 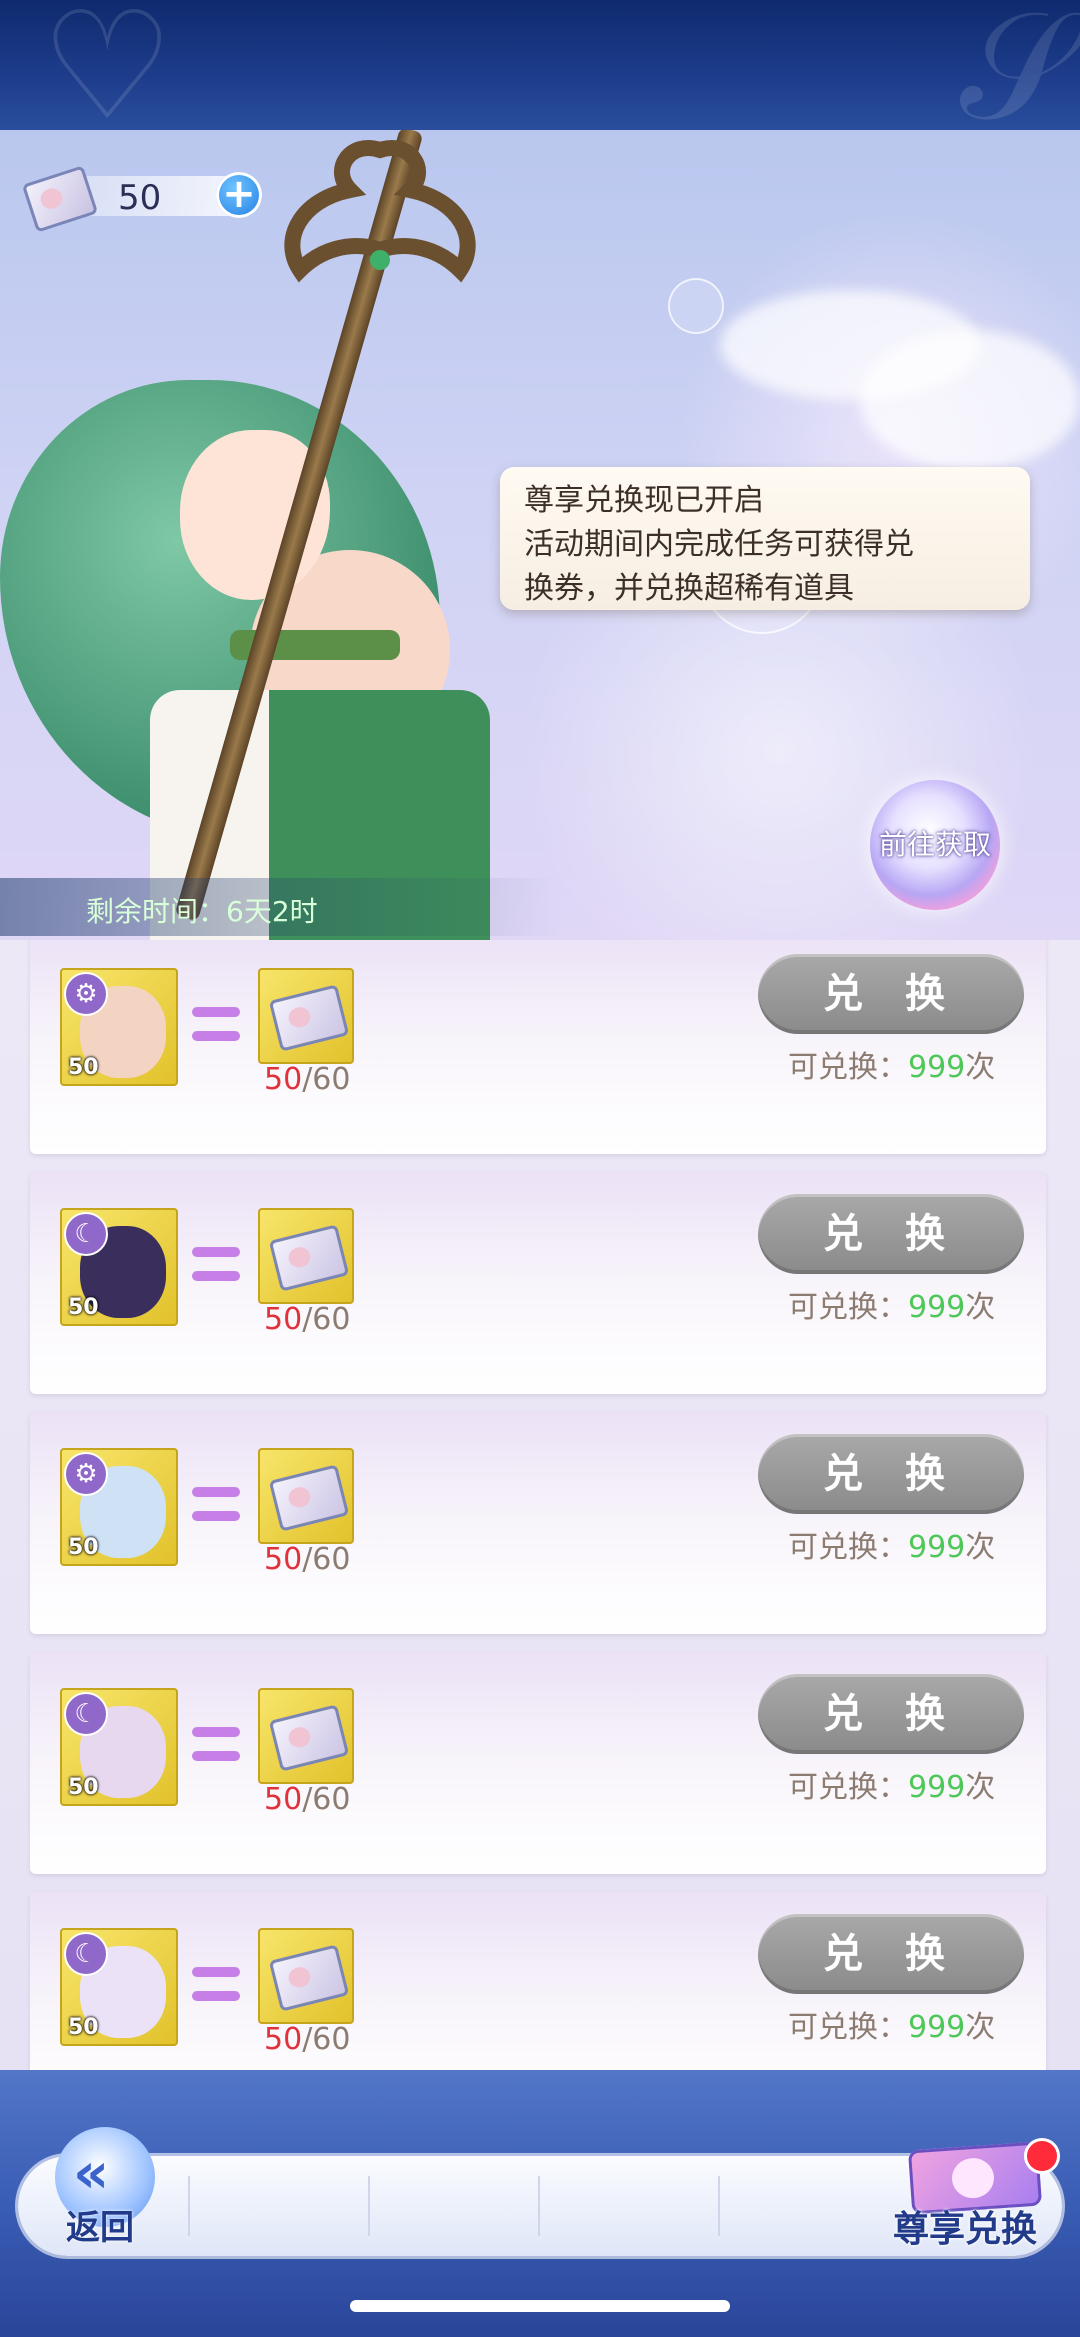 I want to click on staff-head-icon, so click(x=380, y=211).